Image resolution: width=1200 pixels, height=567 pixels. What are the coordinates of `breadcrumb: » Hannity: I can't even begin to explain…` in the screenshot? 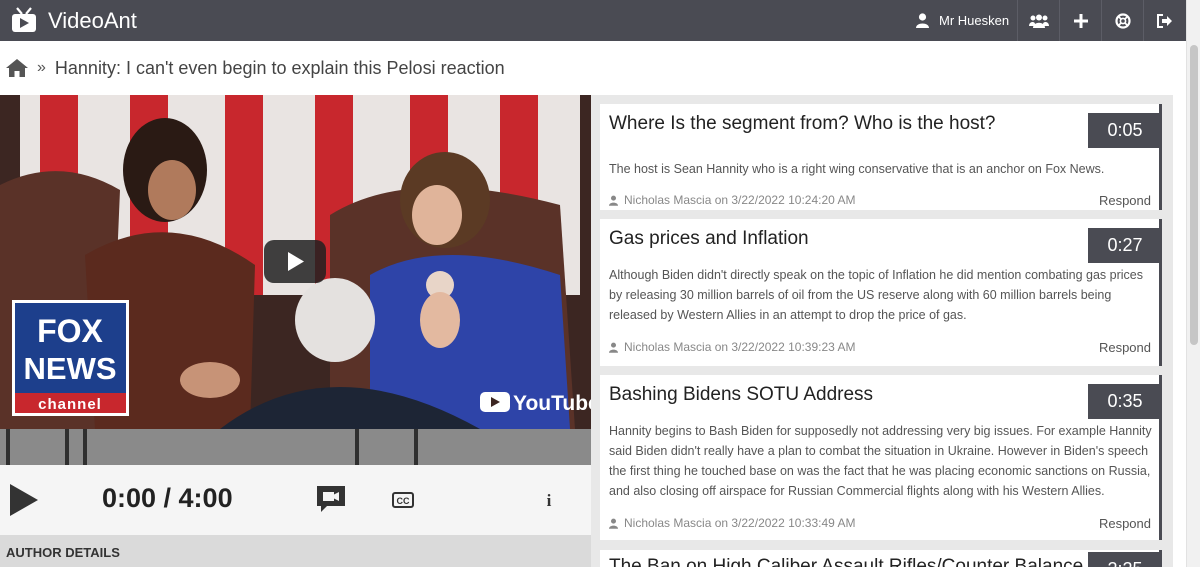 It's located at (255, 68).